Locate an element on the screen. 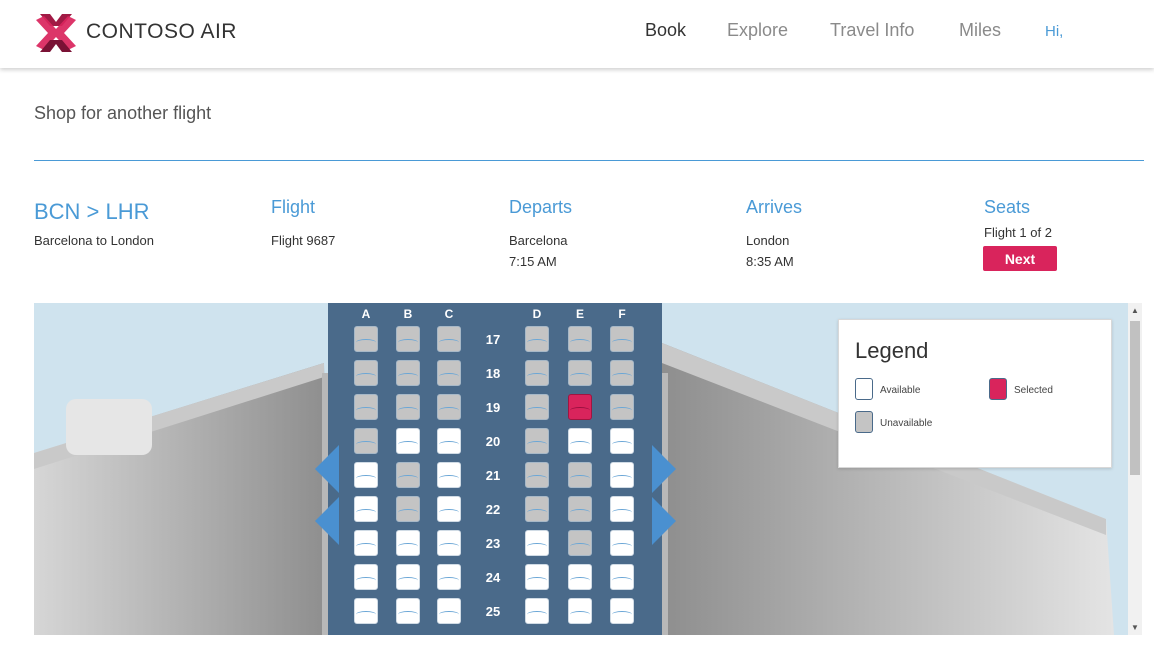 This screenshot has width=1154, height=645. scrollbar-thumb is located at coordinates (1135, 398).